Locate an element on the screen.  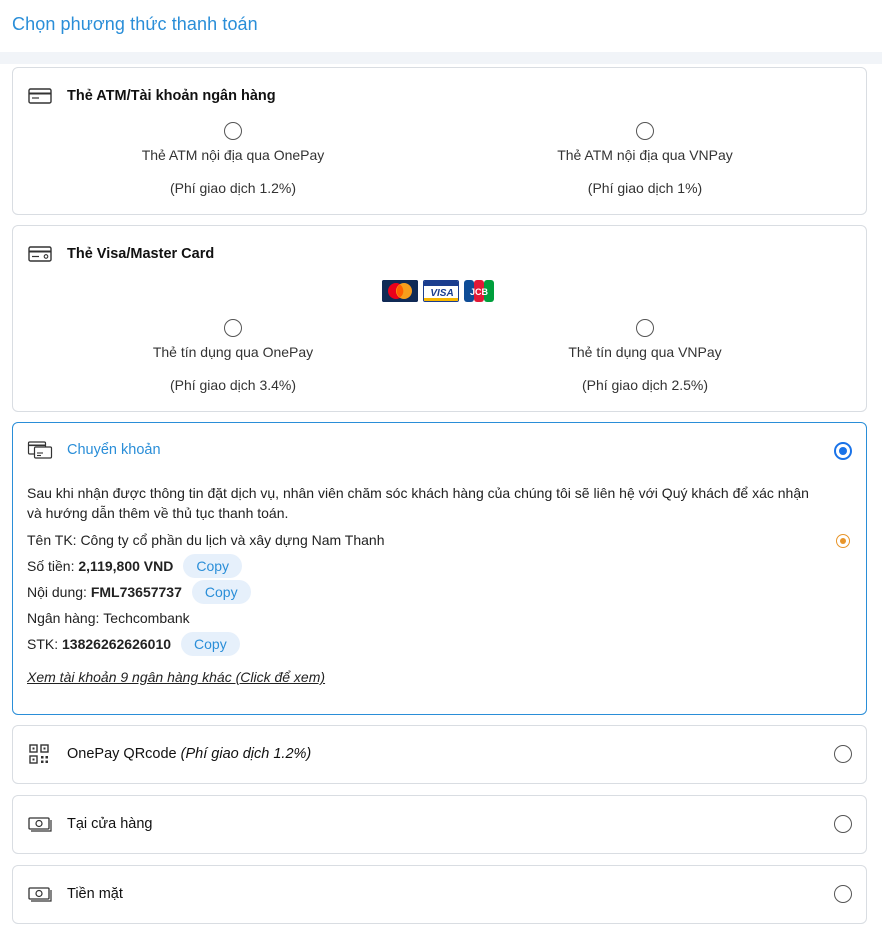
bank-value: Techcombank is located at coordinates (146, 618).